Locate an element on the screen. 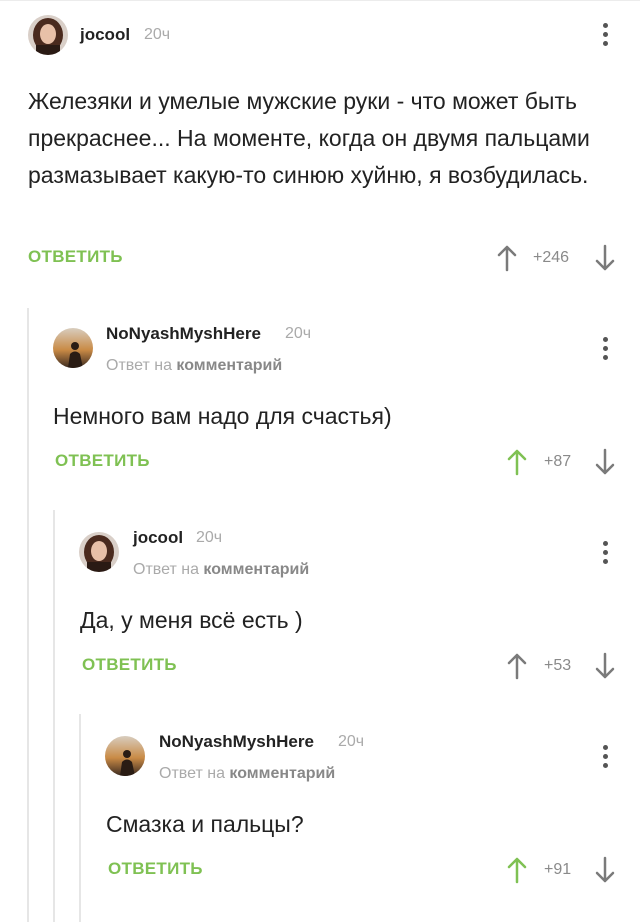 The height and width of the screenshot is (922, 640). vote-score: +91 is located at coordinates (558, 869).